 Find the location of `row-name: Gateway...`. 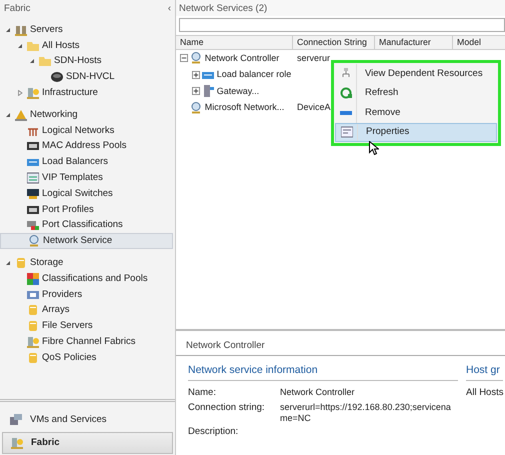

row-name: Gateway... is located at coordinates (238, 91).